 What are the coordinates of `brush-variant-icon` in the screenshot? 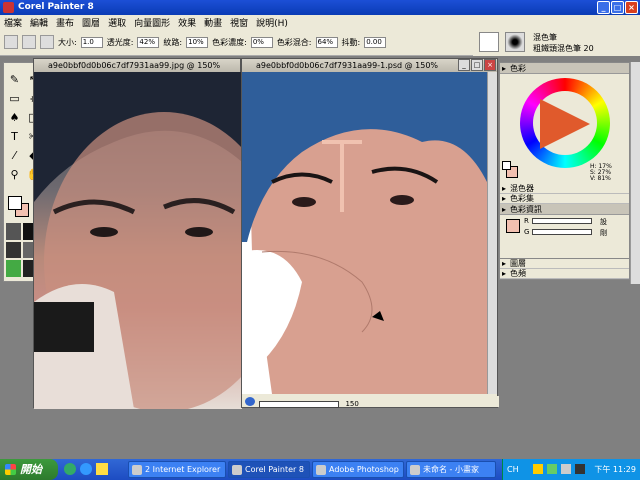 It's located at (515, 42).